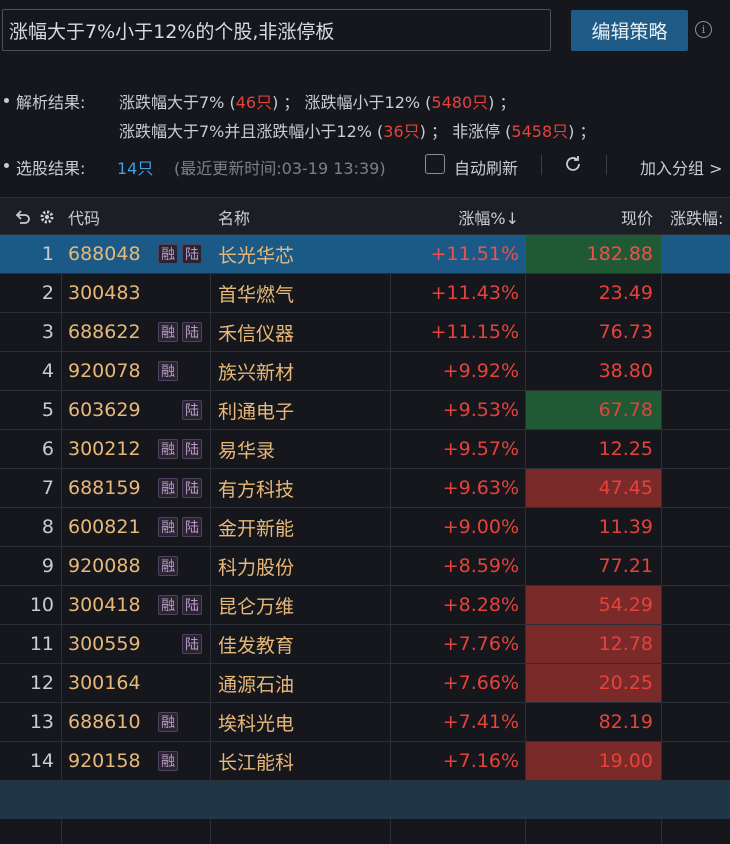 This screenshot has height=844, width=730. I want to click on stock-code: 688610, so click(104, 722).